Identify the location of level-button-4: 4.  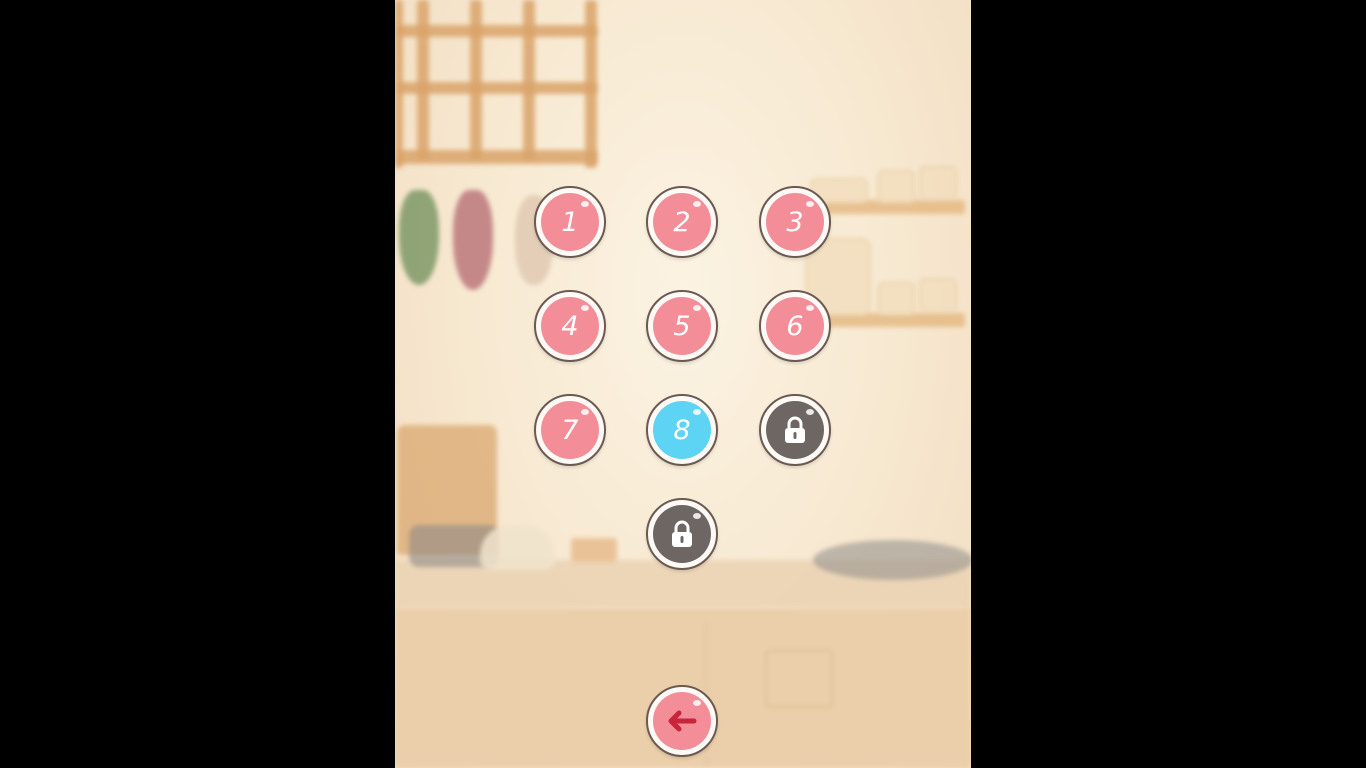
(570, 326).